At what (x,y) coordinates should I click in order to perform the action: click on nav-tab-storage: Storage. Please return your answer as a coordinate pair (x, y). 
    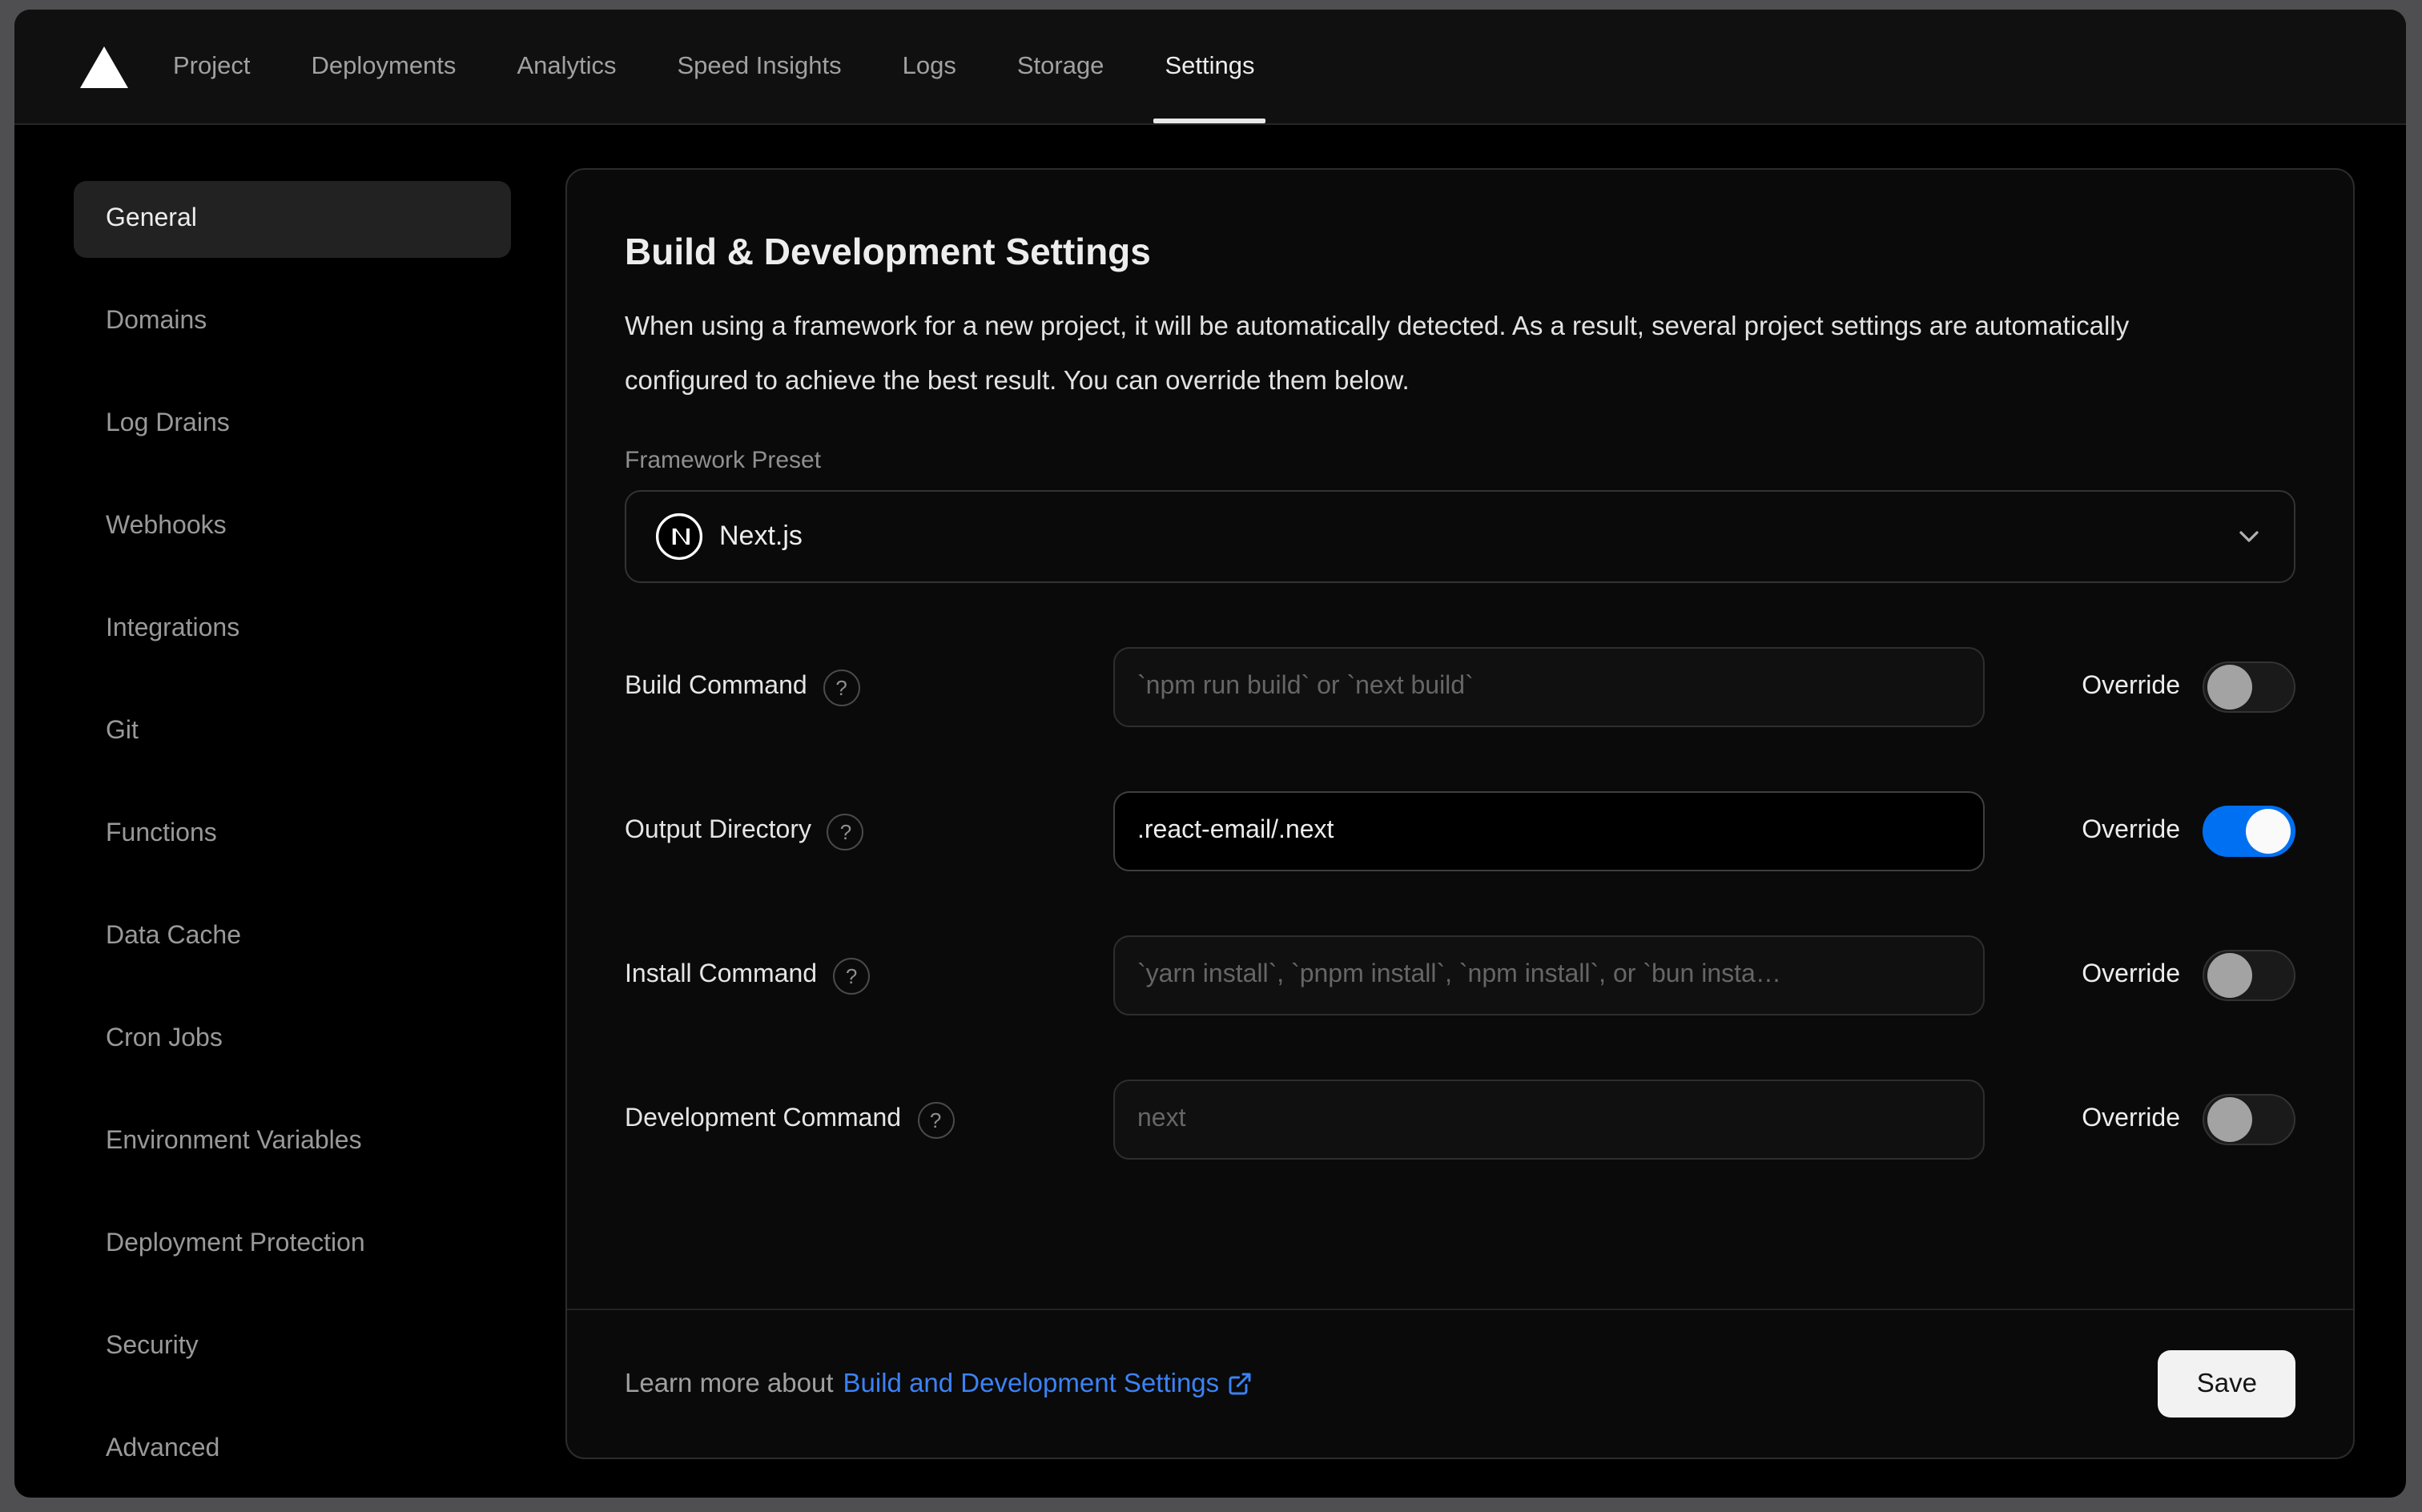
    Looking at the image, I should click on (1060, 66).